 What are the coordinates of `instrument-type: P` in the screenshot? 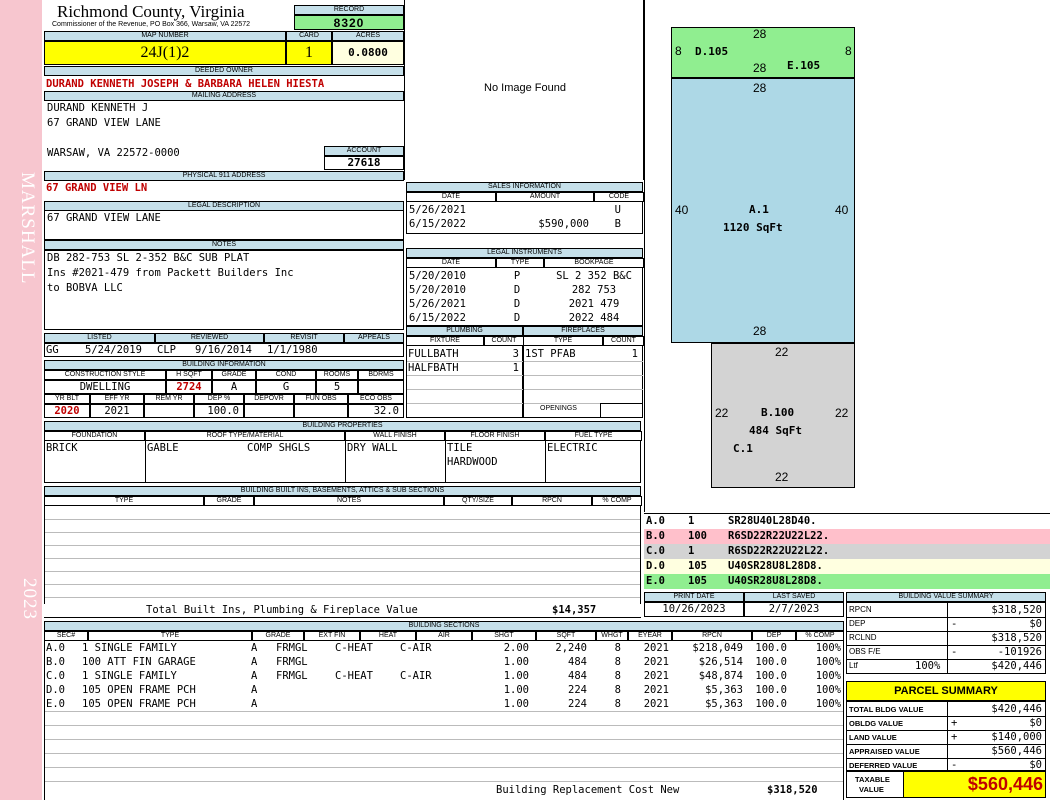 It's located at (517, 276).